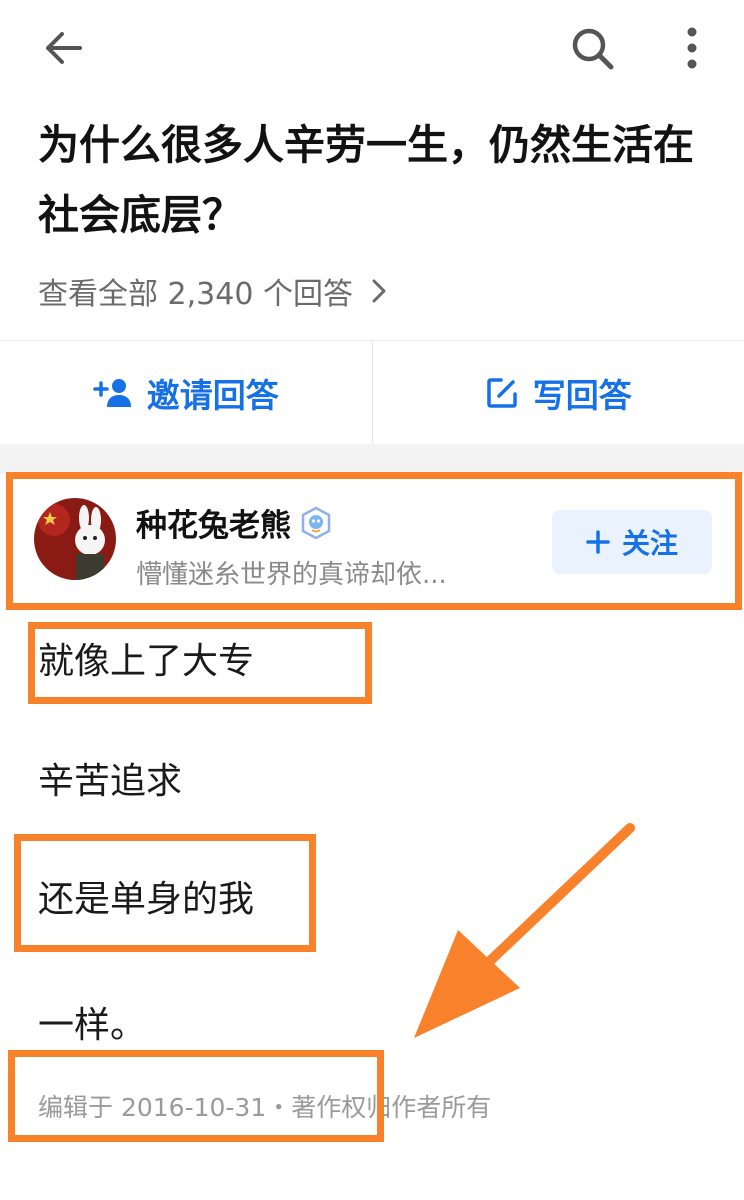 This screenshot has height=1200, width=744. What do you see at coordinates (524, 930) in the screenshot?
I see `annotation-arrow-icon` at bounding box center [524, 930].